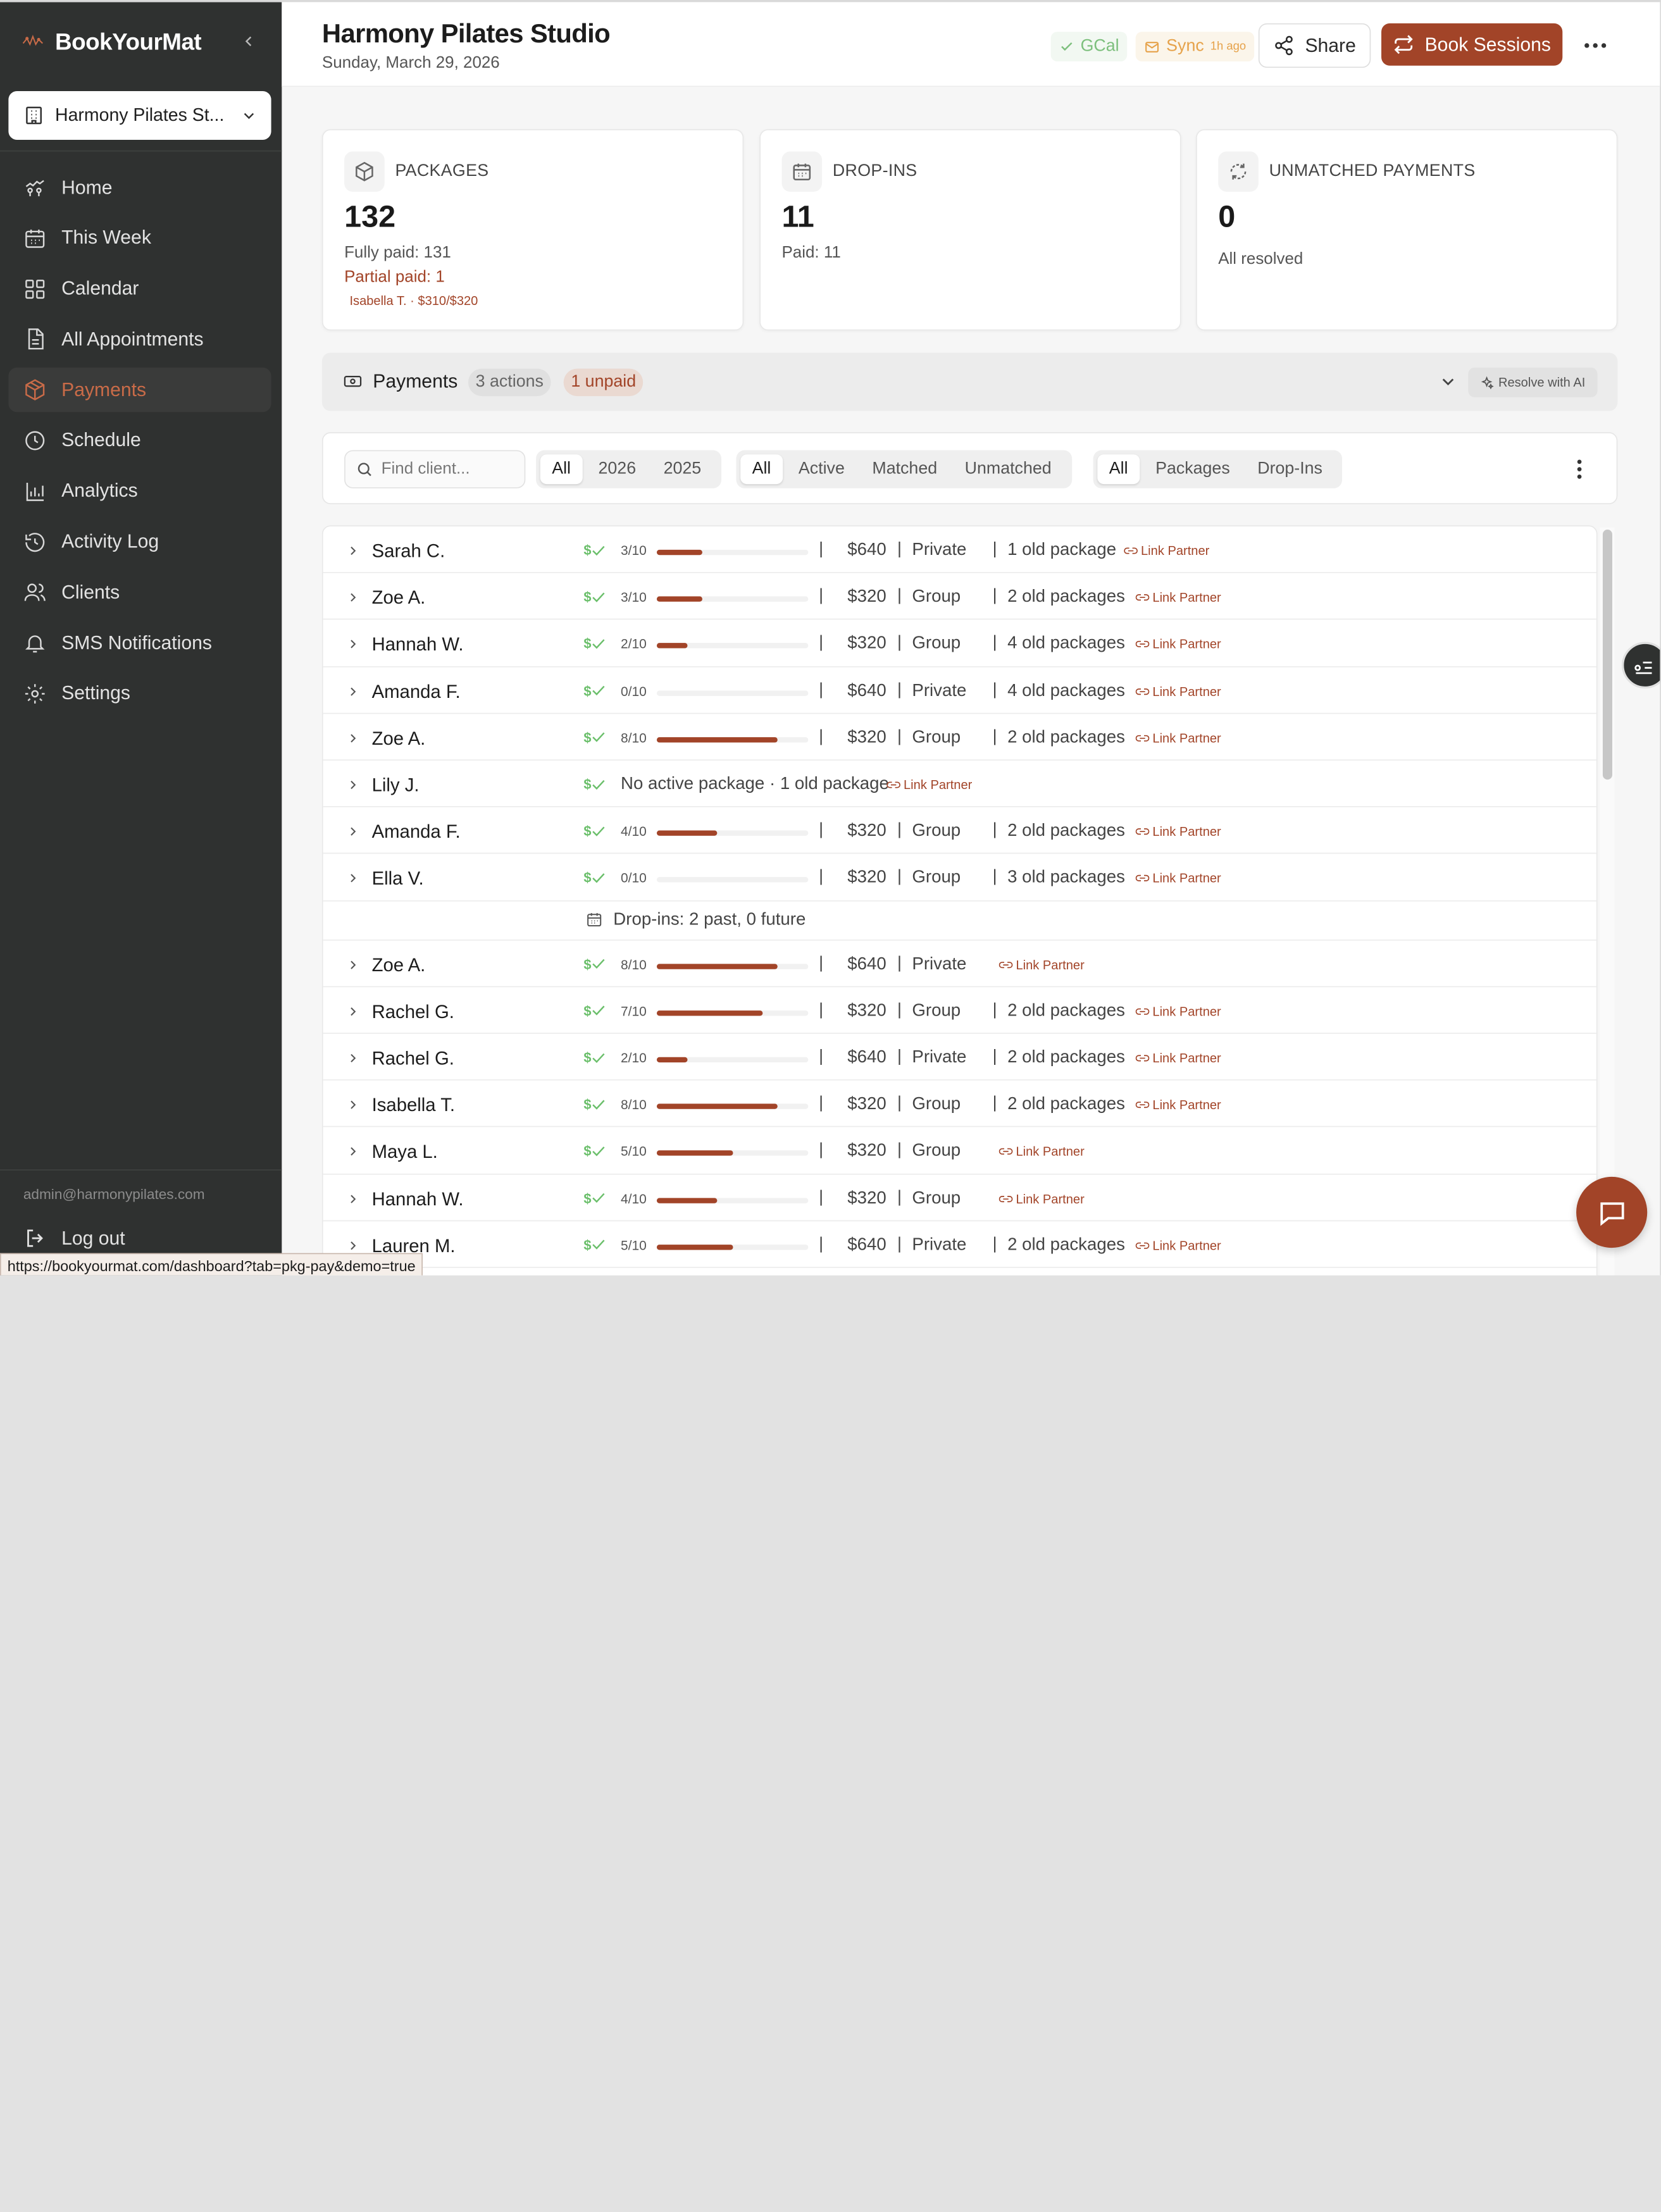 The width and height of the screenshot is (1661, 2212). I want to click on side-panel-toggle, so click(1641, 665).